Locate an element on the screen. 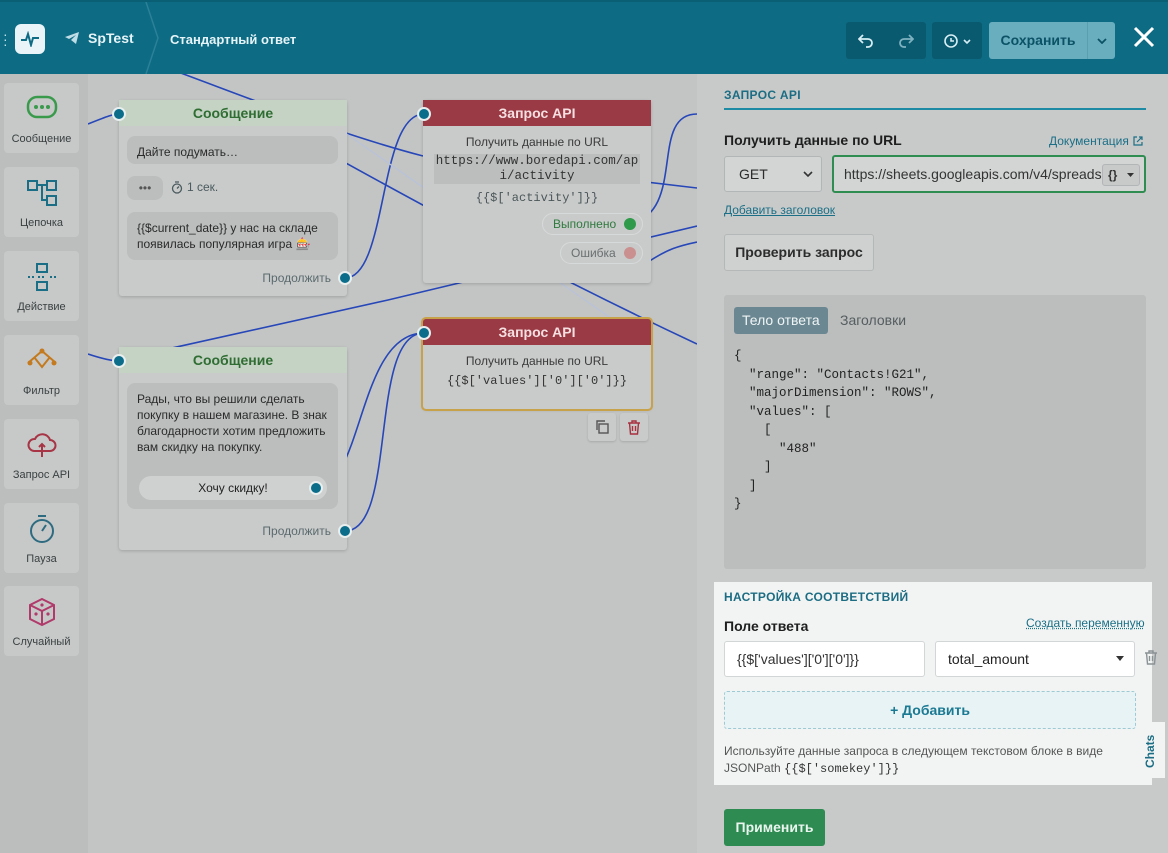  redo-button is located at coordinates (906, 40).